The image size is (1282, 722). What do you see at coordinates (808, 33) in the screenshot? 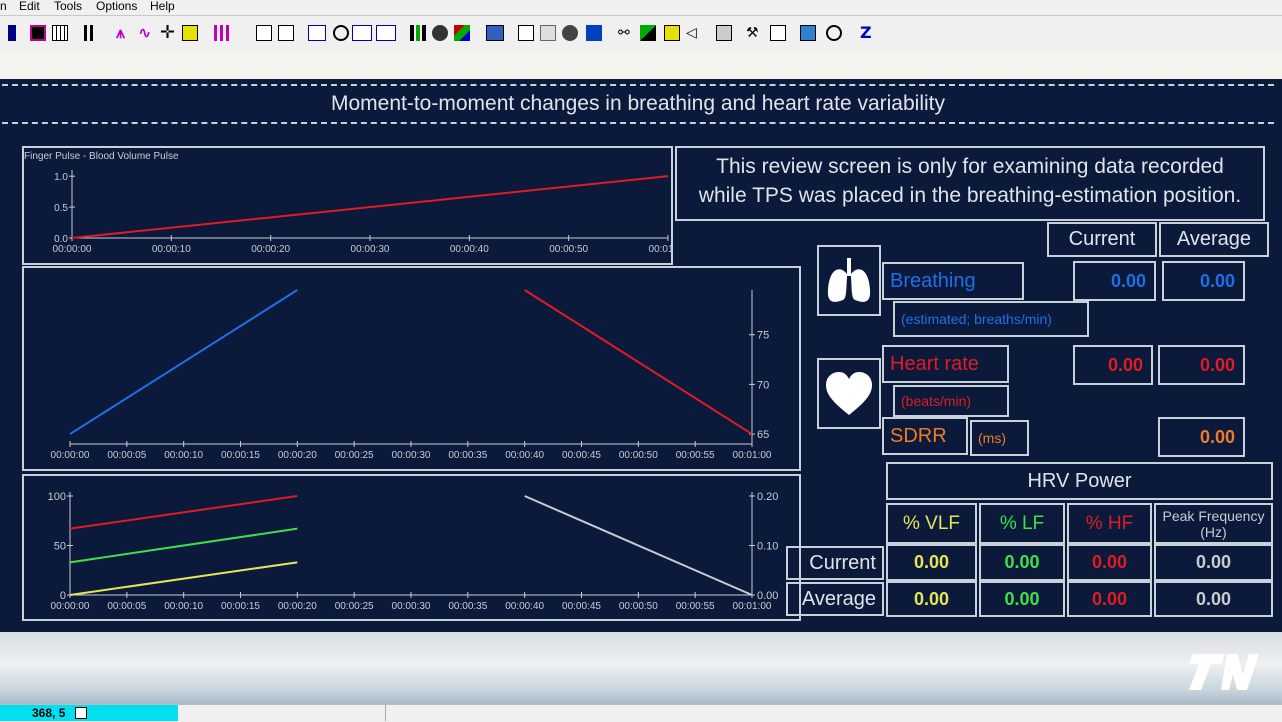
I see `image-icon` at bounding box center [808, 33].